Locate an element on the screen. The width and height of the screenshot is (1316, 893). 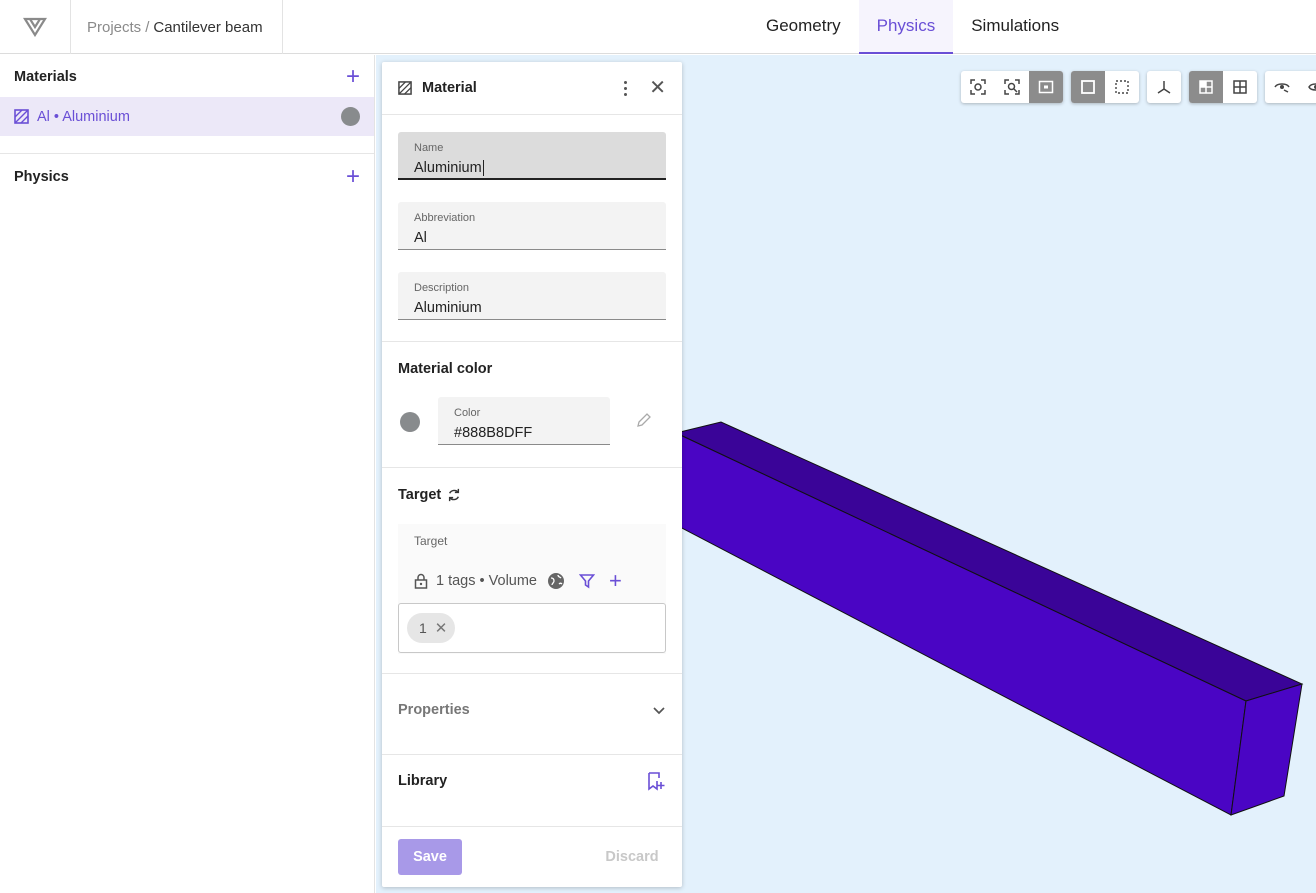
panel-title: Material is located at coordinates (449, 88).